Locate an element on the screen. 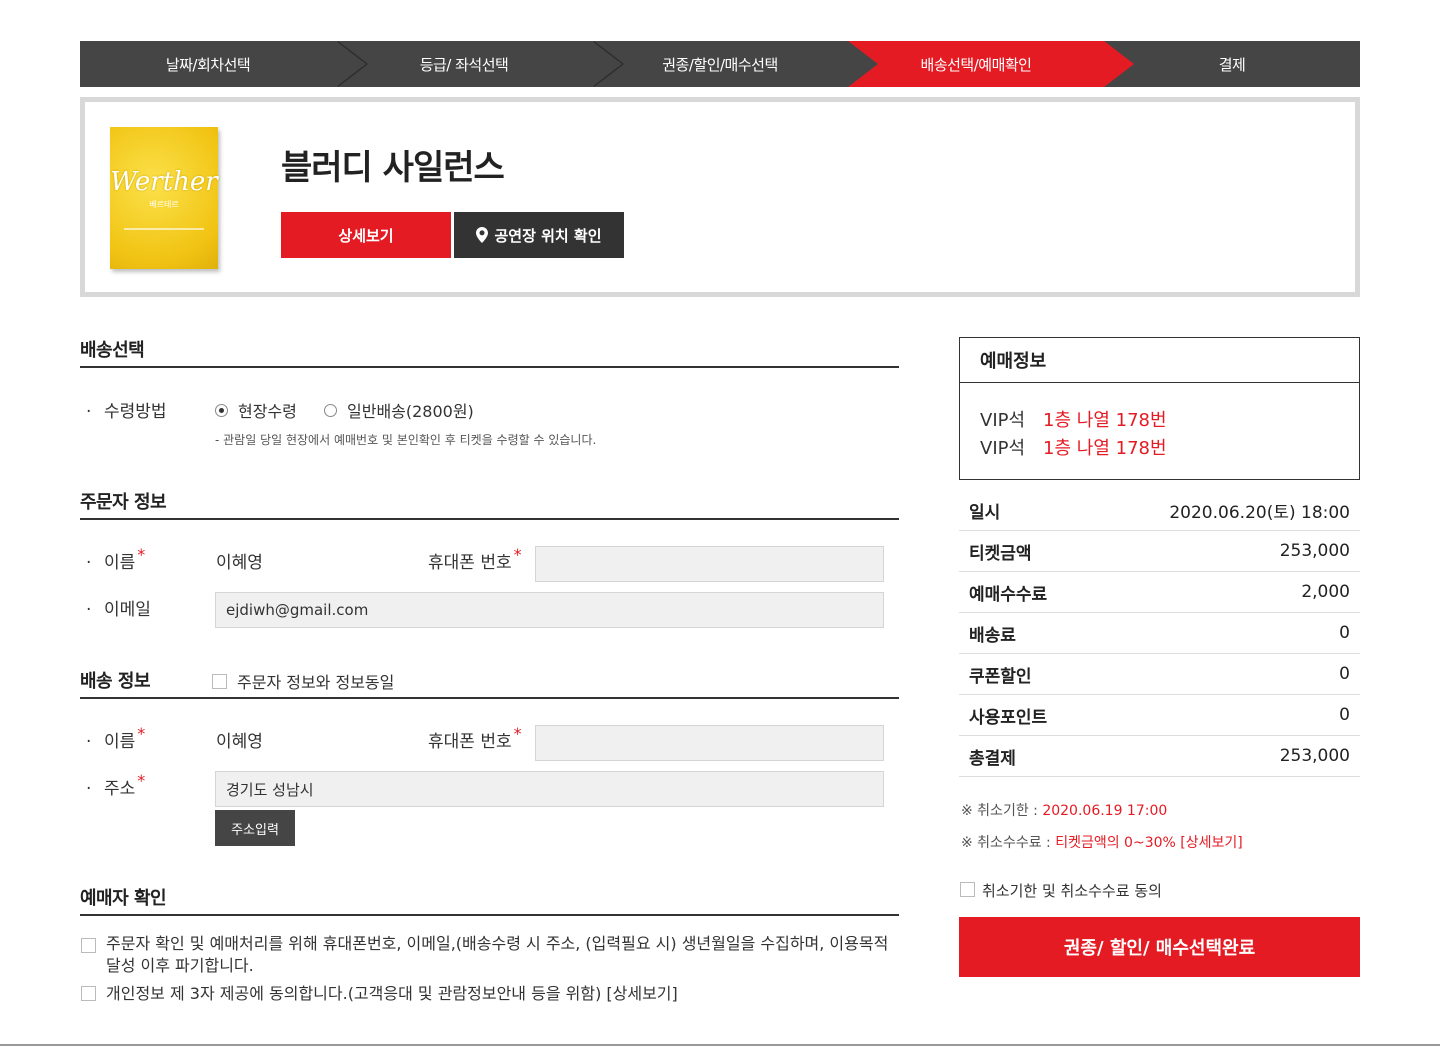 The width and height of the screenshot is (1440, 1046). step-ticket-type: 권종/할인/매수선택 is located at coordinates (736, 64).